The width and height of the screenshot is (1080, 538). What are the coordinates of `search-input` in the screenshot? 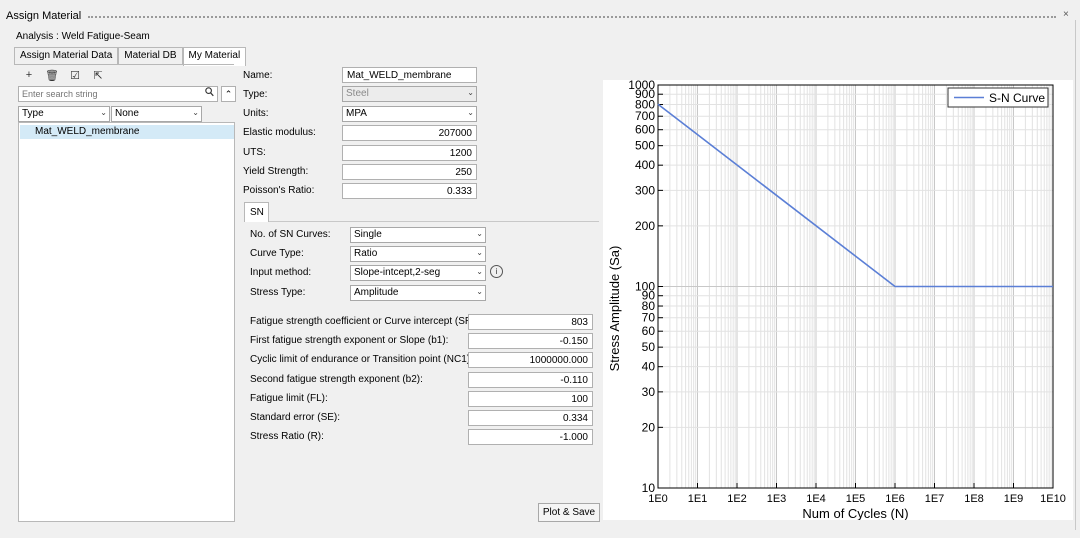 It's located at (109, 94).